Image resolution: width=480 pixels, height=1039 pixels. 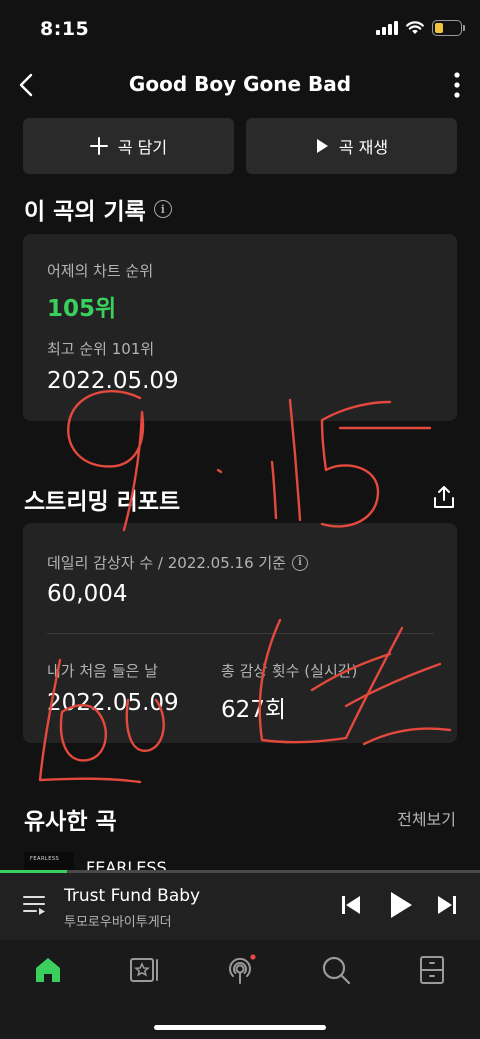 I want to click on first-listen-value: 2022.05.09, so click(x=113, y=703).